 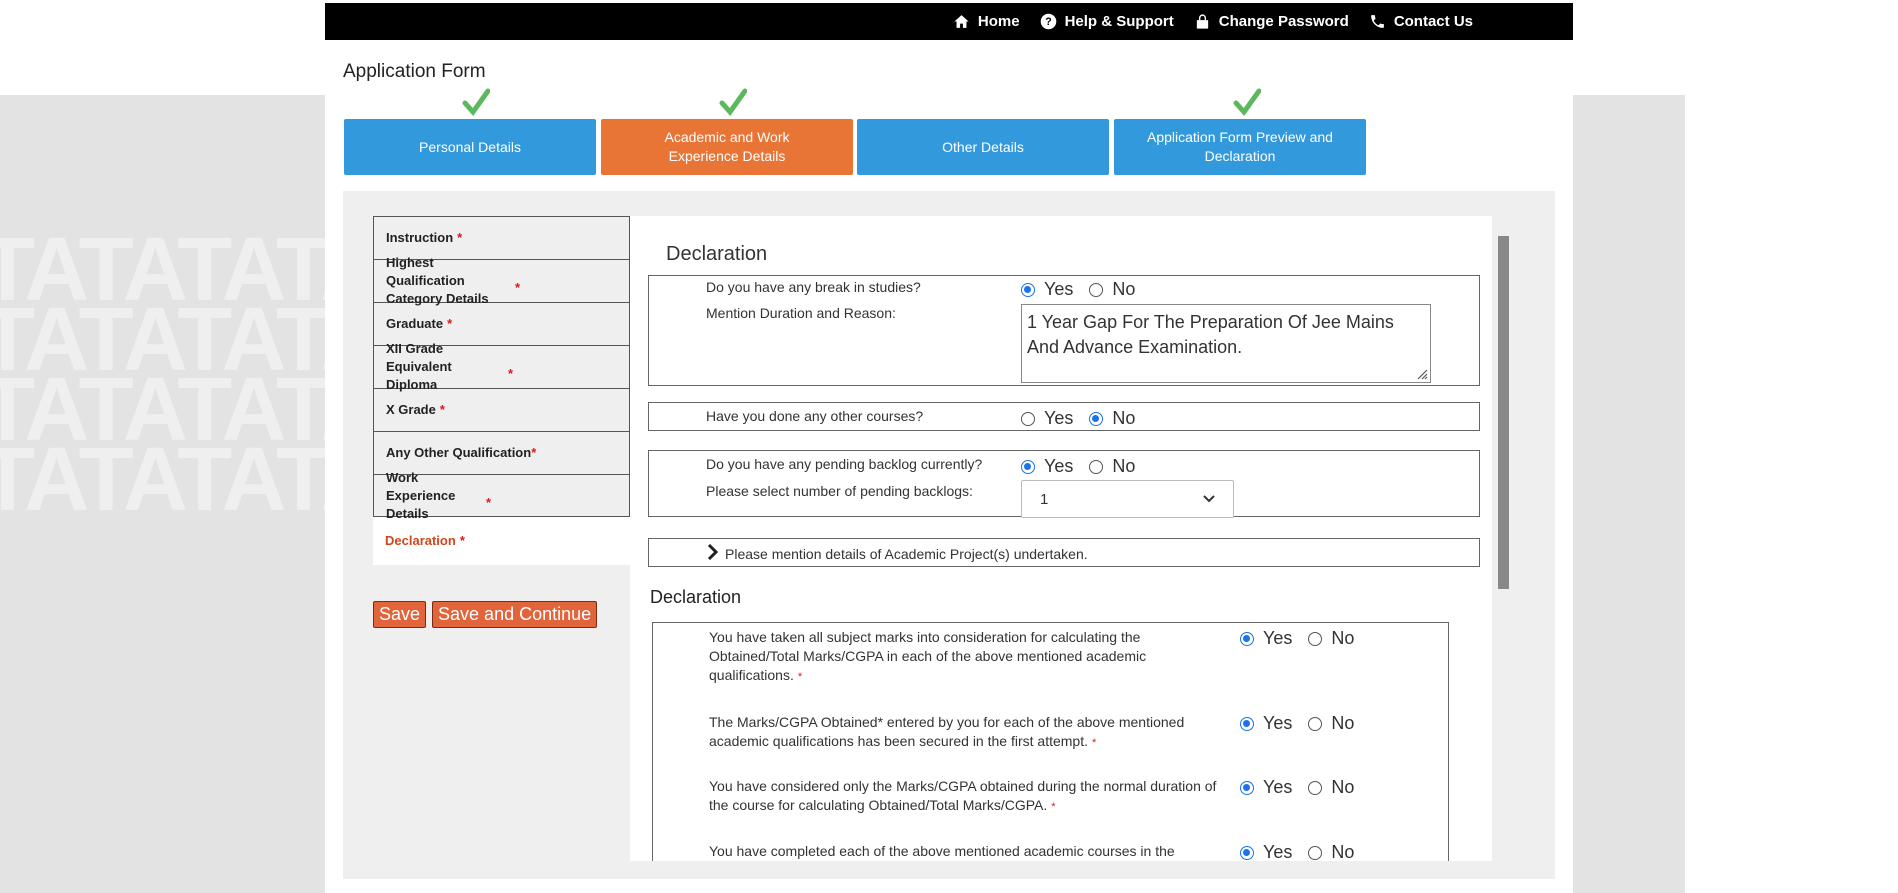 I want to click on courses-no-option: No, so click(x=1112, y=418).